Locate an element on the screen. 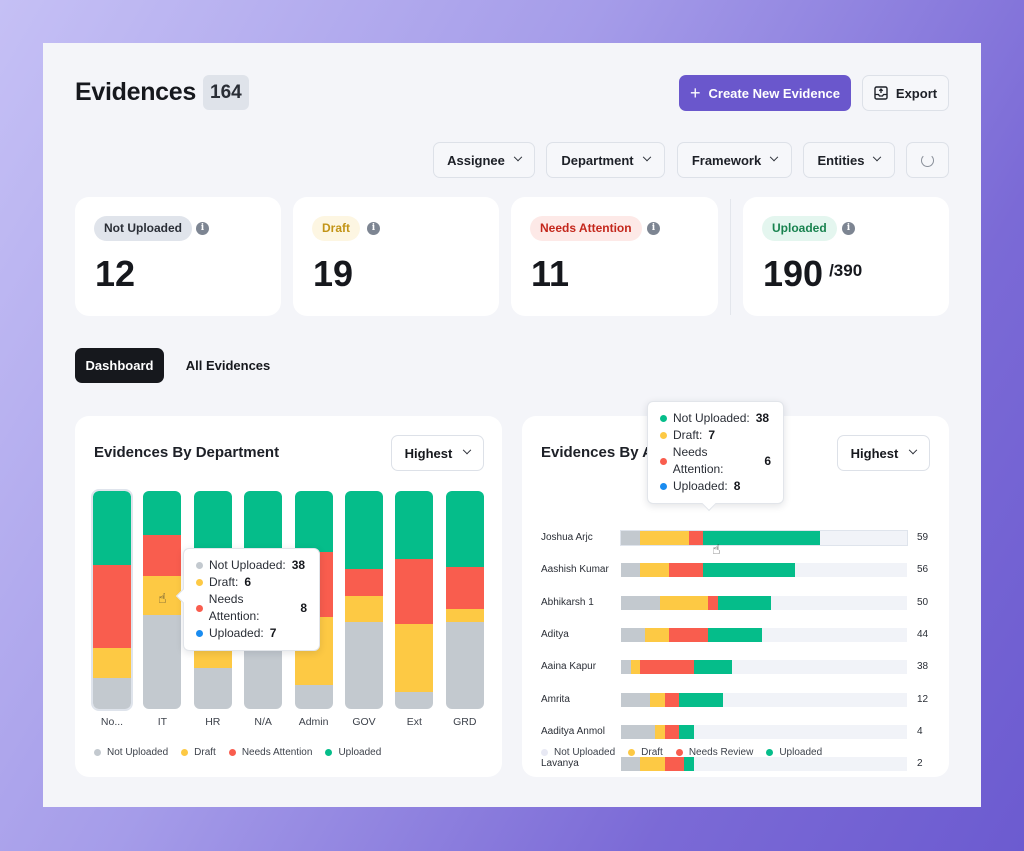 Image resolution: width=1024 pixels, height=851 pixels. bar-ext is located at coordinates (414, 600).